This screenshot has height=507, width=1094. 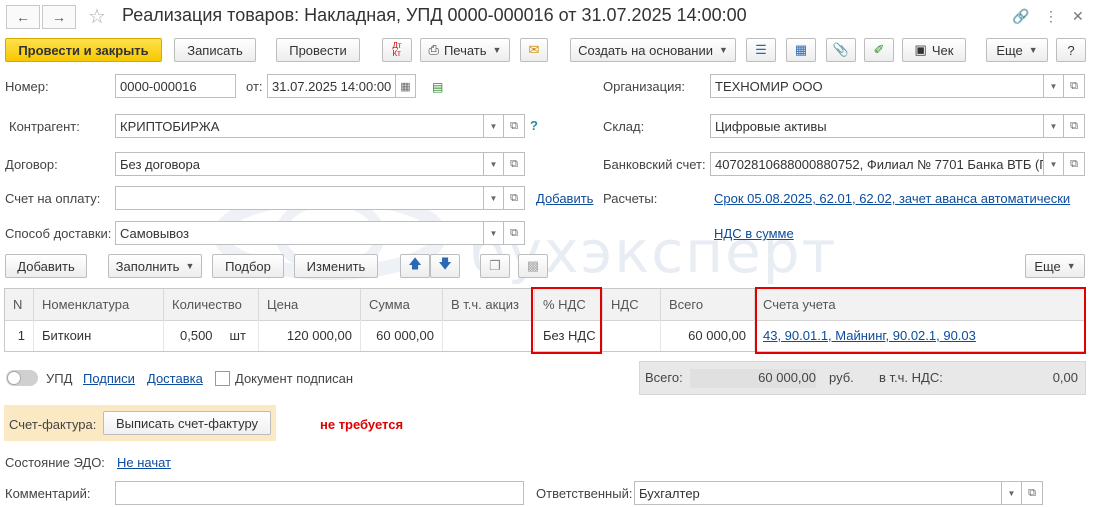 What do you see at coordinates (59, 17) in the screenshot?
I see `forward-button: →` at bounding box center [59, 17].